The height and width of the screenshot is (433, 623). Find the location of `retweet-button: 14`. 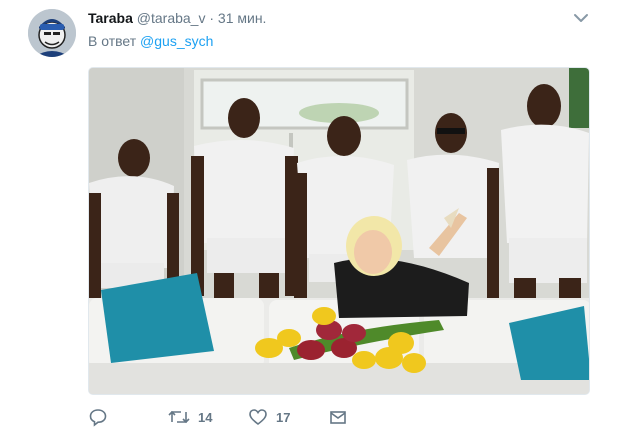

retweet-button: 14 is located at coordinates (190, 417).